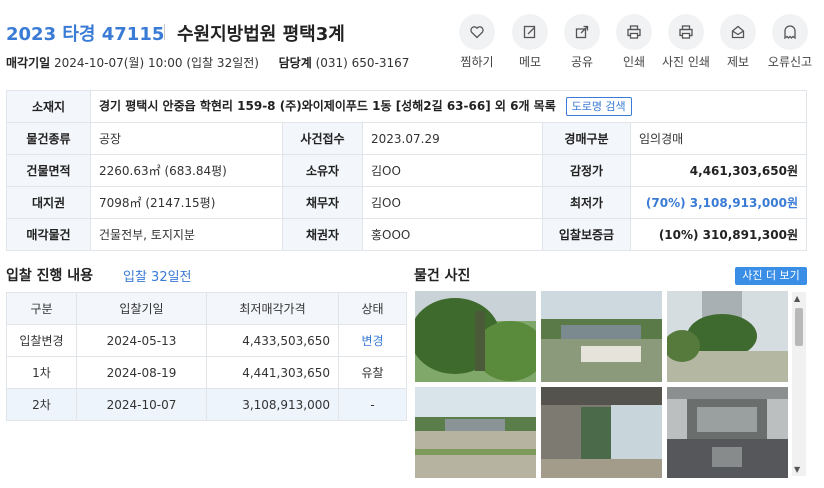  What do you see at coordinates (452, 202) in the screenshot?
I see `debtor: 김OO` at bounding box center [452, 202].